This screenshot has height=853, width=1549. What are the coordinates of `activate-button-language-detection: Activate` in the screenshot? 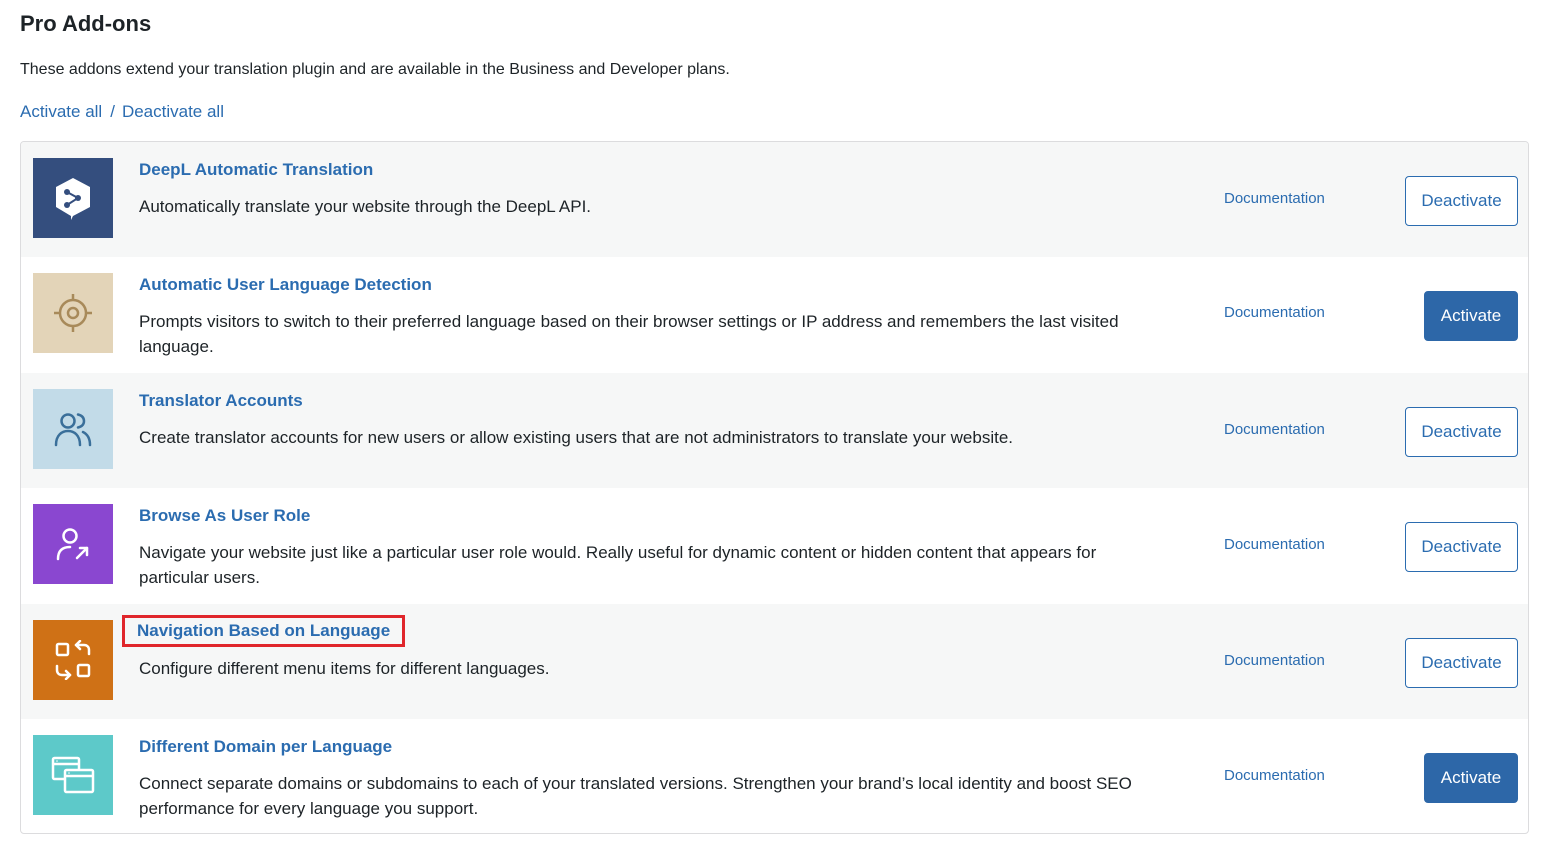 It's located at (1471, 316).